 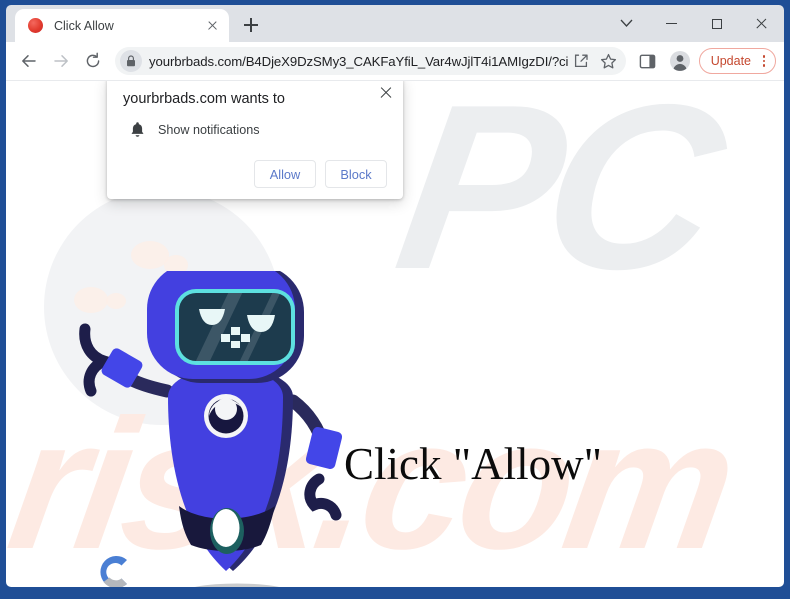 I want to click on side-panel-button, so click(x=648, y=61).